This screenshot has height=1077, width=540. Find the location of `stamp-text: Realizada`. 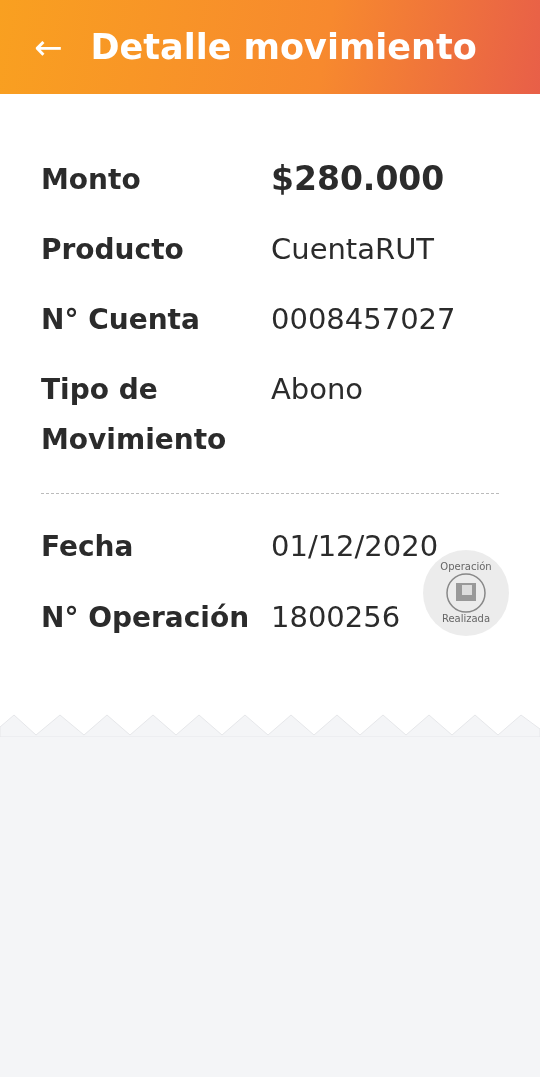

stamp-text: Realizada is located at coordinates (466, 619).